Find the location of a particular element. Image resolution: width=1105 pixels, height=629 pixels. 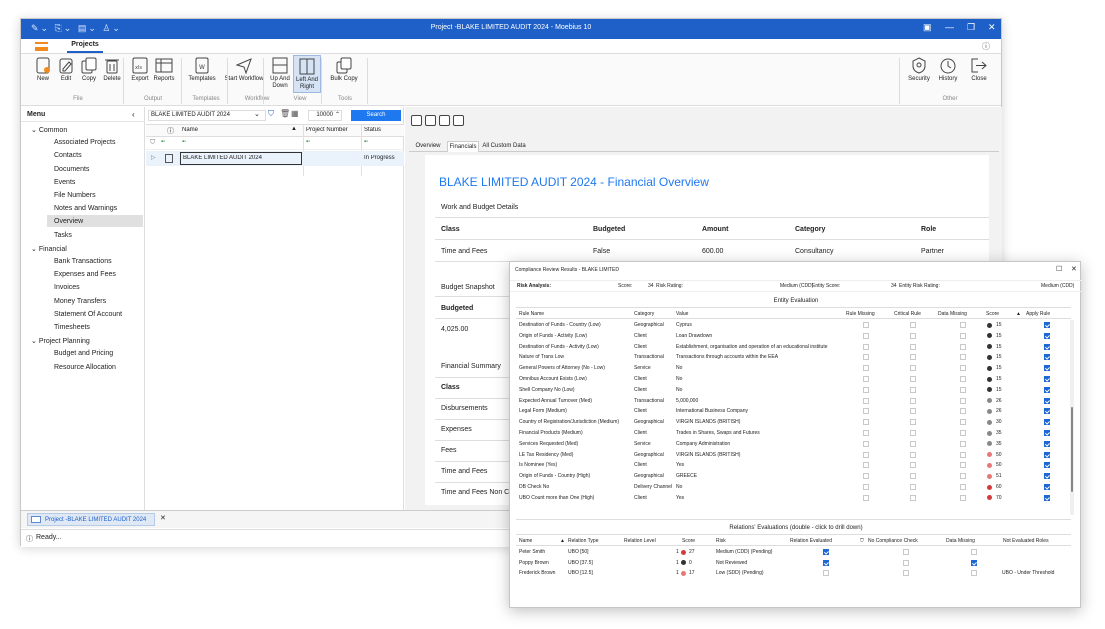

menu-item: Statement Of Account is located at coordinates (88, 314).